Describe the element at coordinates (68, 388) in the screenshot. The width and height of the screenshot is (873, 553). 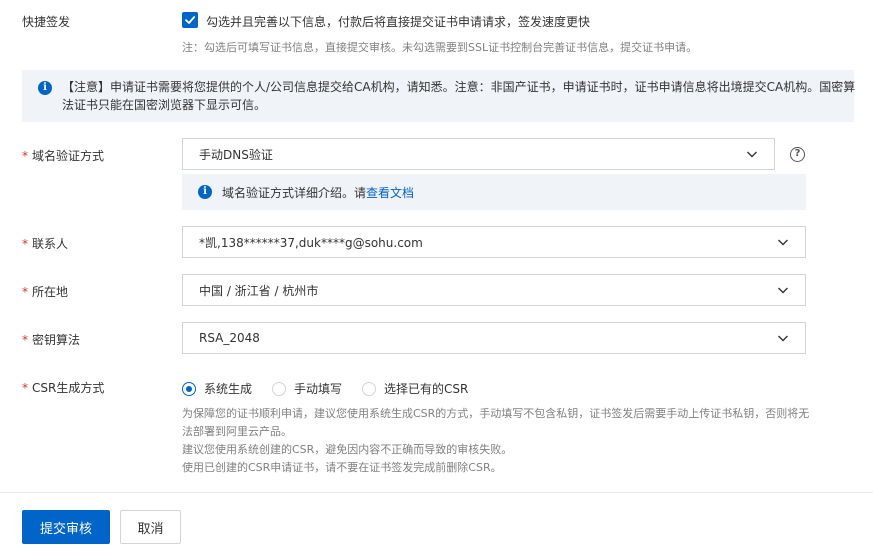
I see `csr-label-text: CSR生成方式` at that location.